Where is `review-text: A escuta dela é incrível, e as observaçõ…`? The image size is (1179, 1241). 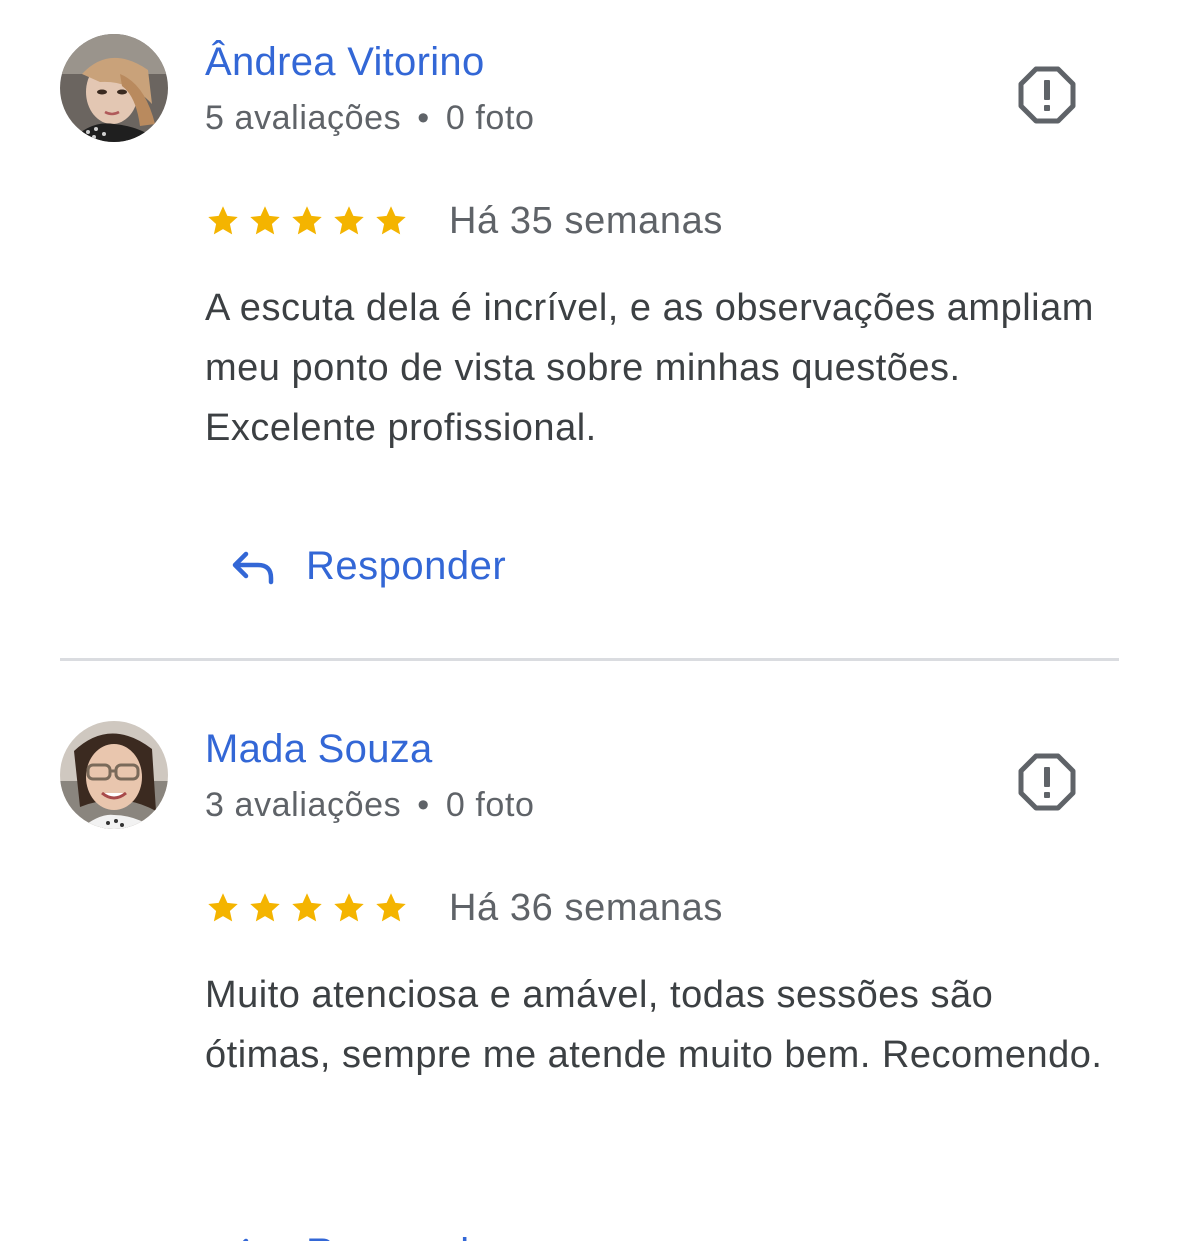
review-text: A escuta dela é incrível, e as observaçõ… is located at coordinates (649, 368).